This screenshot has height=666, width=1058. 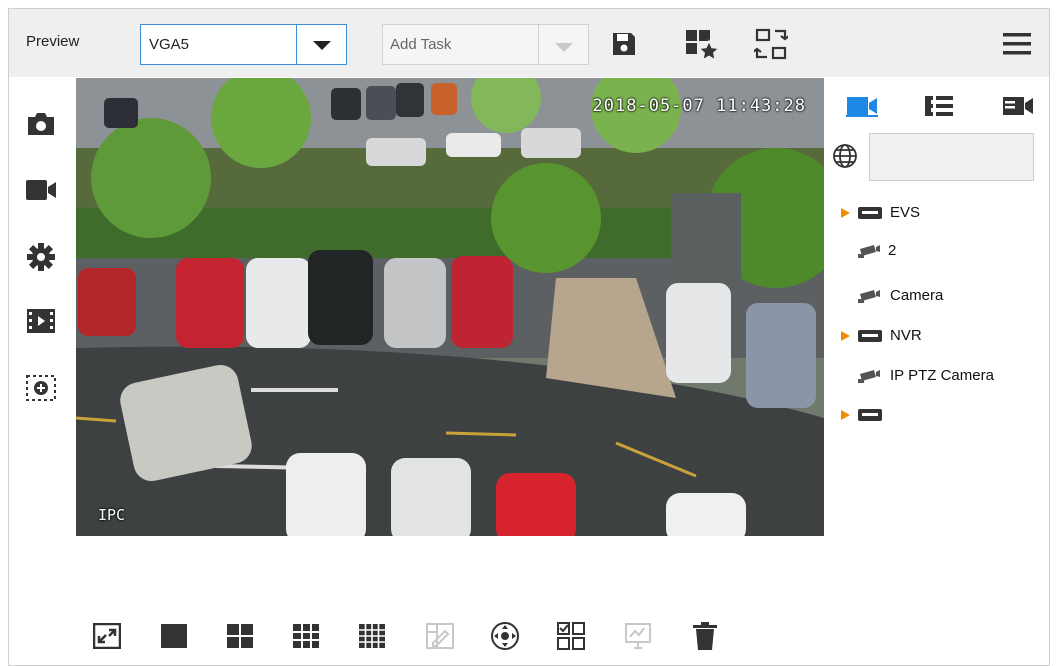 I want to click on layout-1-icon, so click(x=174, y=636).